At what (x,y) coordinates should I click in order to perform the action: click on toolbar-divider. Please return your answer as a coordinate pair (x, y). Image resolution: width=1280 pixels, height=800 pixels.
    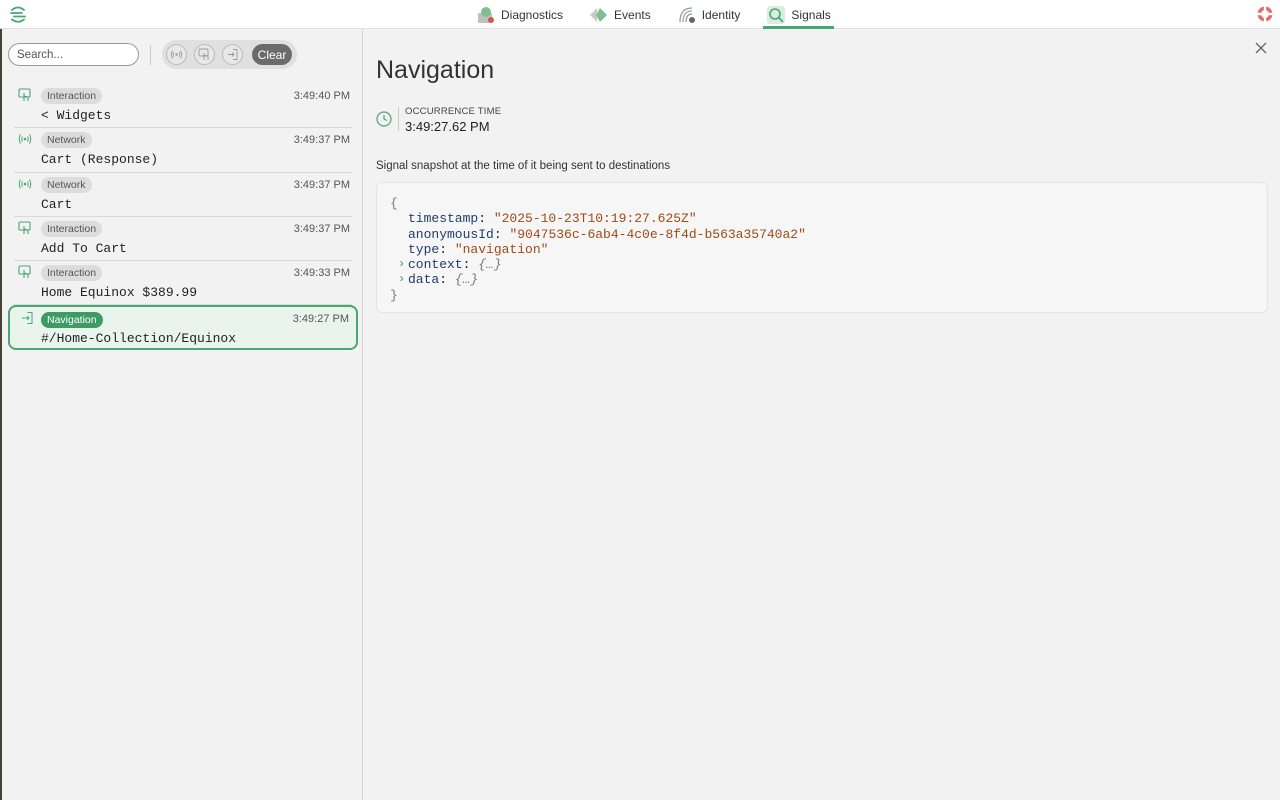
    Looking at the image, I should click on (150, 55).